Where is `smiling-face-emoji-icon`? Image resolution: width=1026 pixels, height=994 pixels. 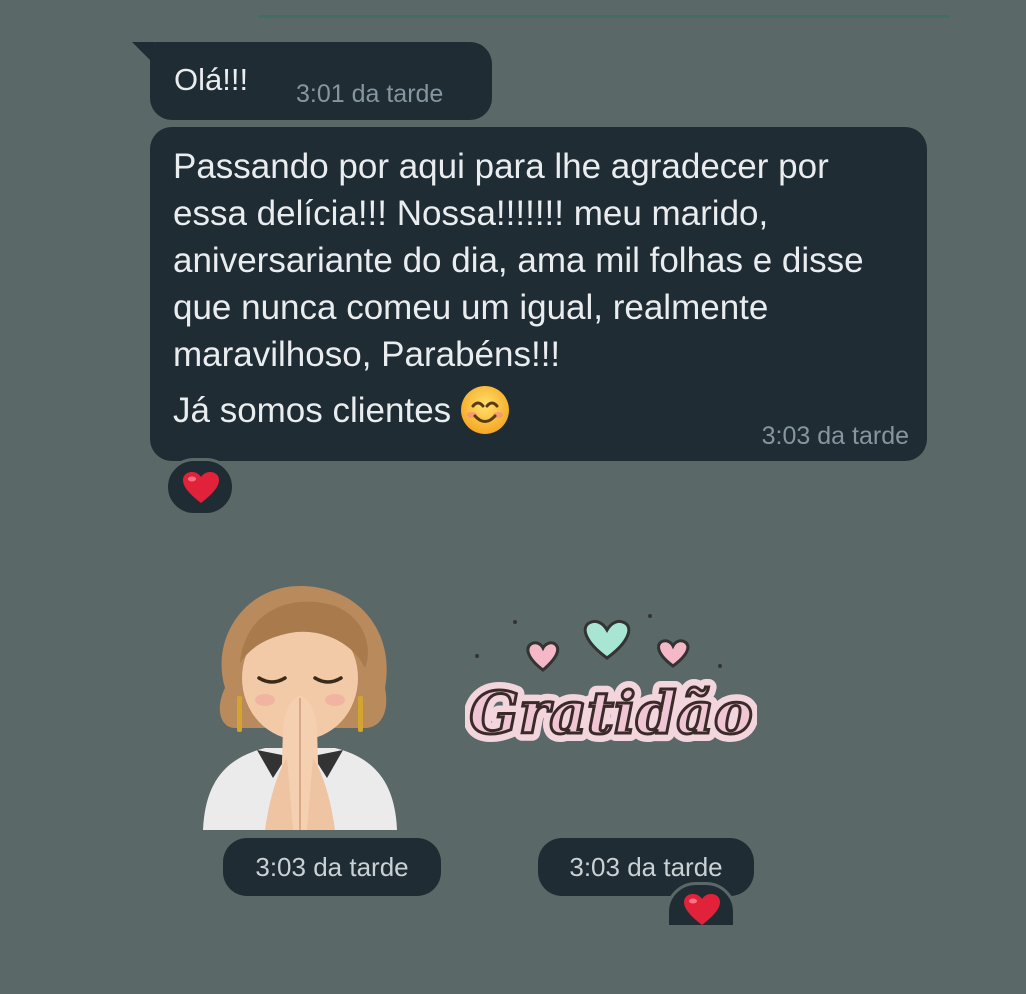
smiling-face-emoji-icon is located at coordinates (485, 410).